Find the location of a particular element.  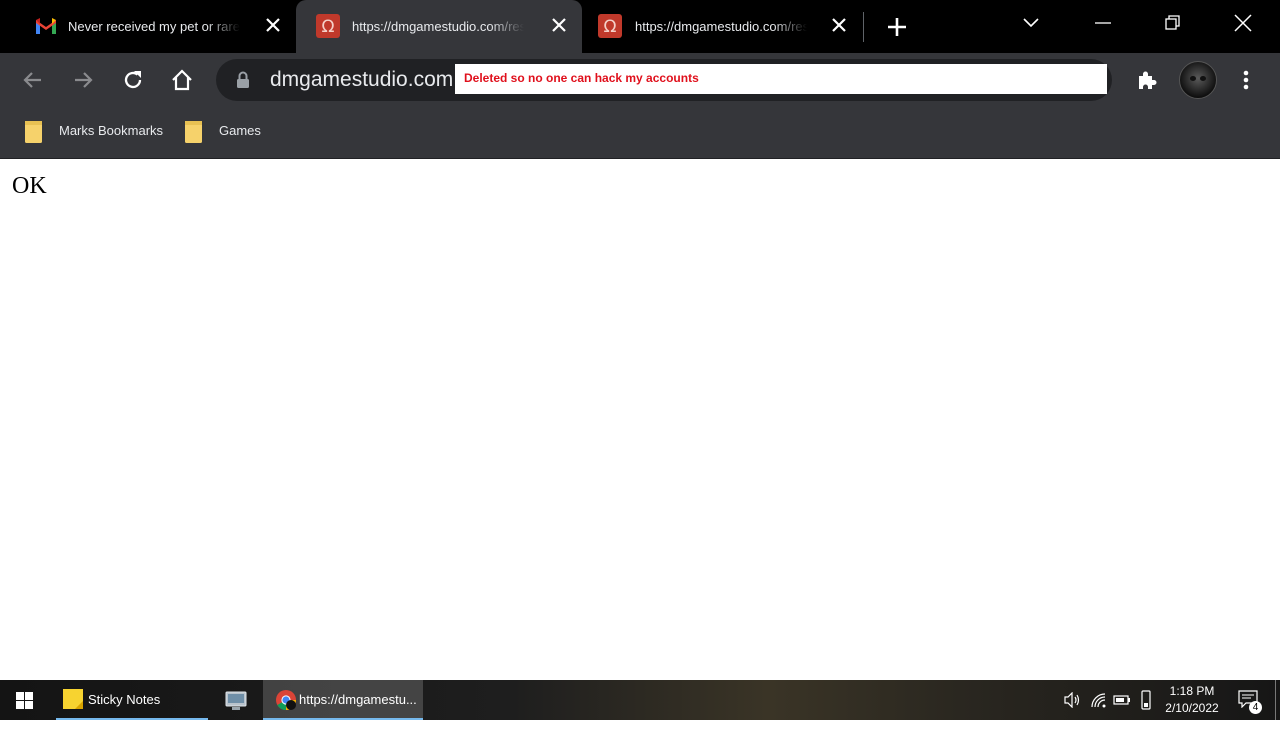

redaction-note: Deleted so no one can hack my accounts is located at coordinates (581, 78).